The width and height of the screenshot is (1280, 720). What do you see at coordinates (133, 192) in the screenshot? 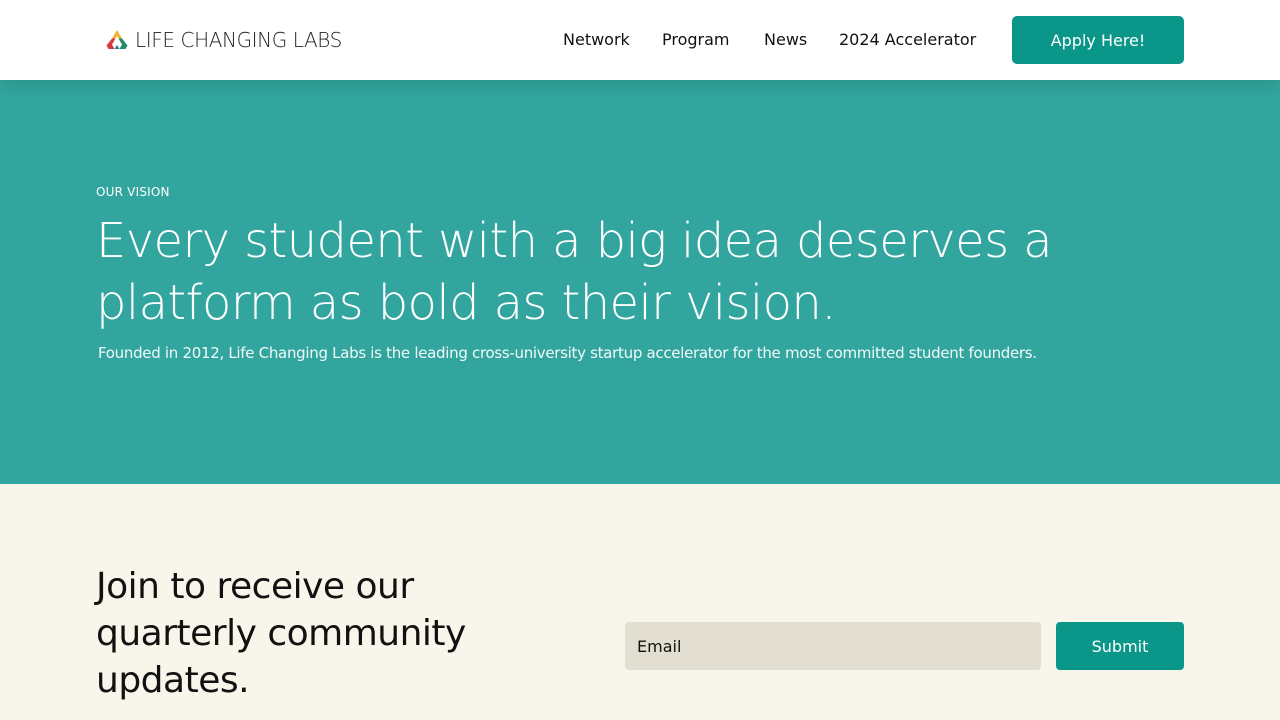
I see `hero-eyebrow: OUR VISION` at bounding box center [133, 192].